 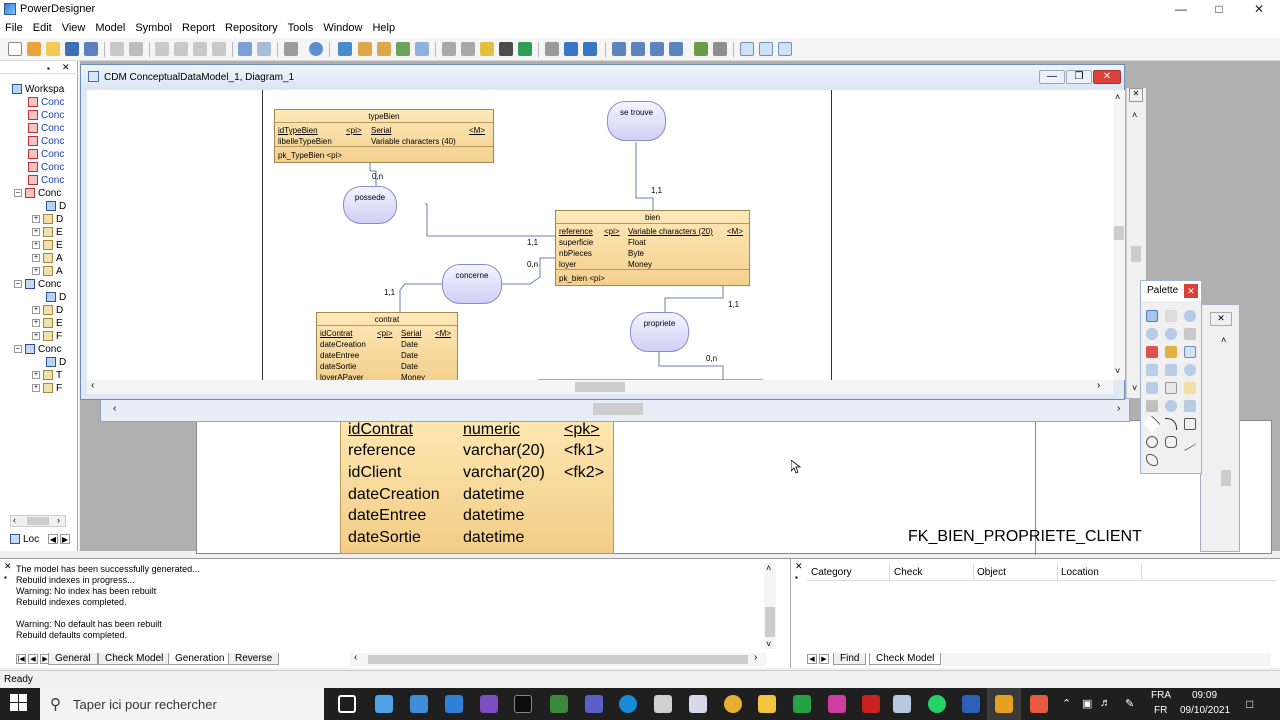 I want to click on association-concerne: concerne, so click(x=472, y=284).